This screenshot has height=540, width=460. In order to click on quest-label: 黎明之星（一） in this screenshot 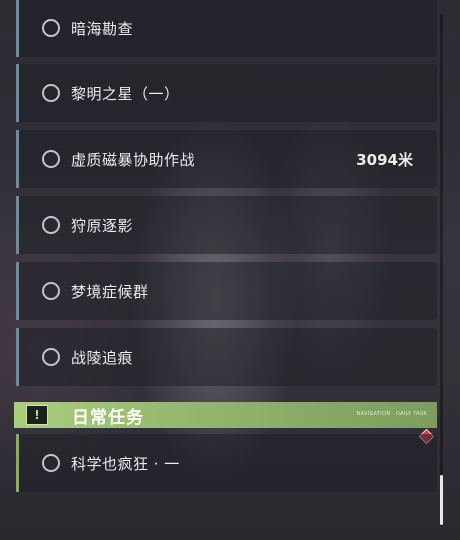, I will do `click(125, 93)`.